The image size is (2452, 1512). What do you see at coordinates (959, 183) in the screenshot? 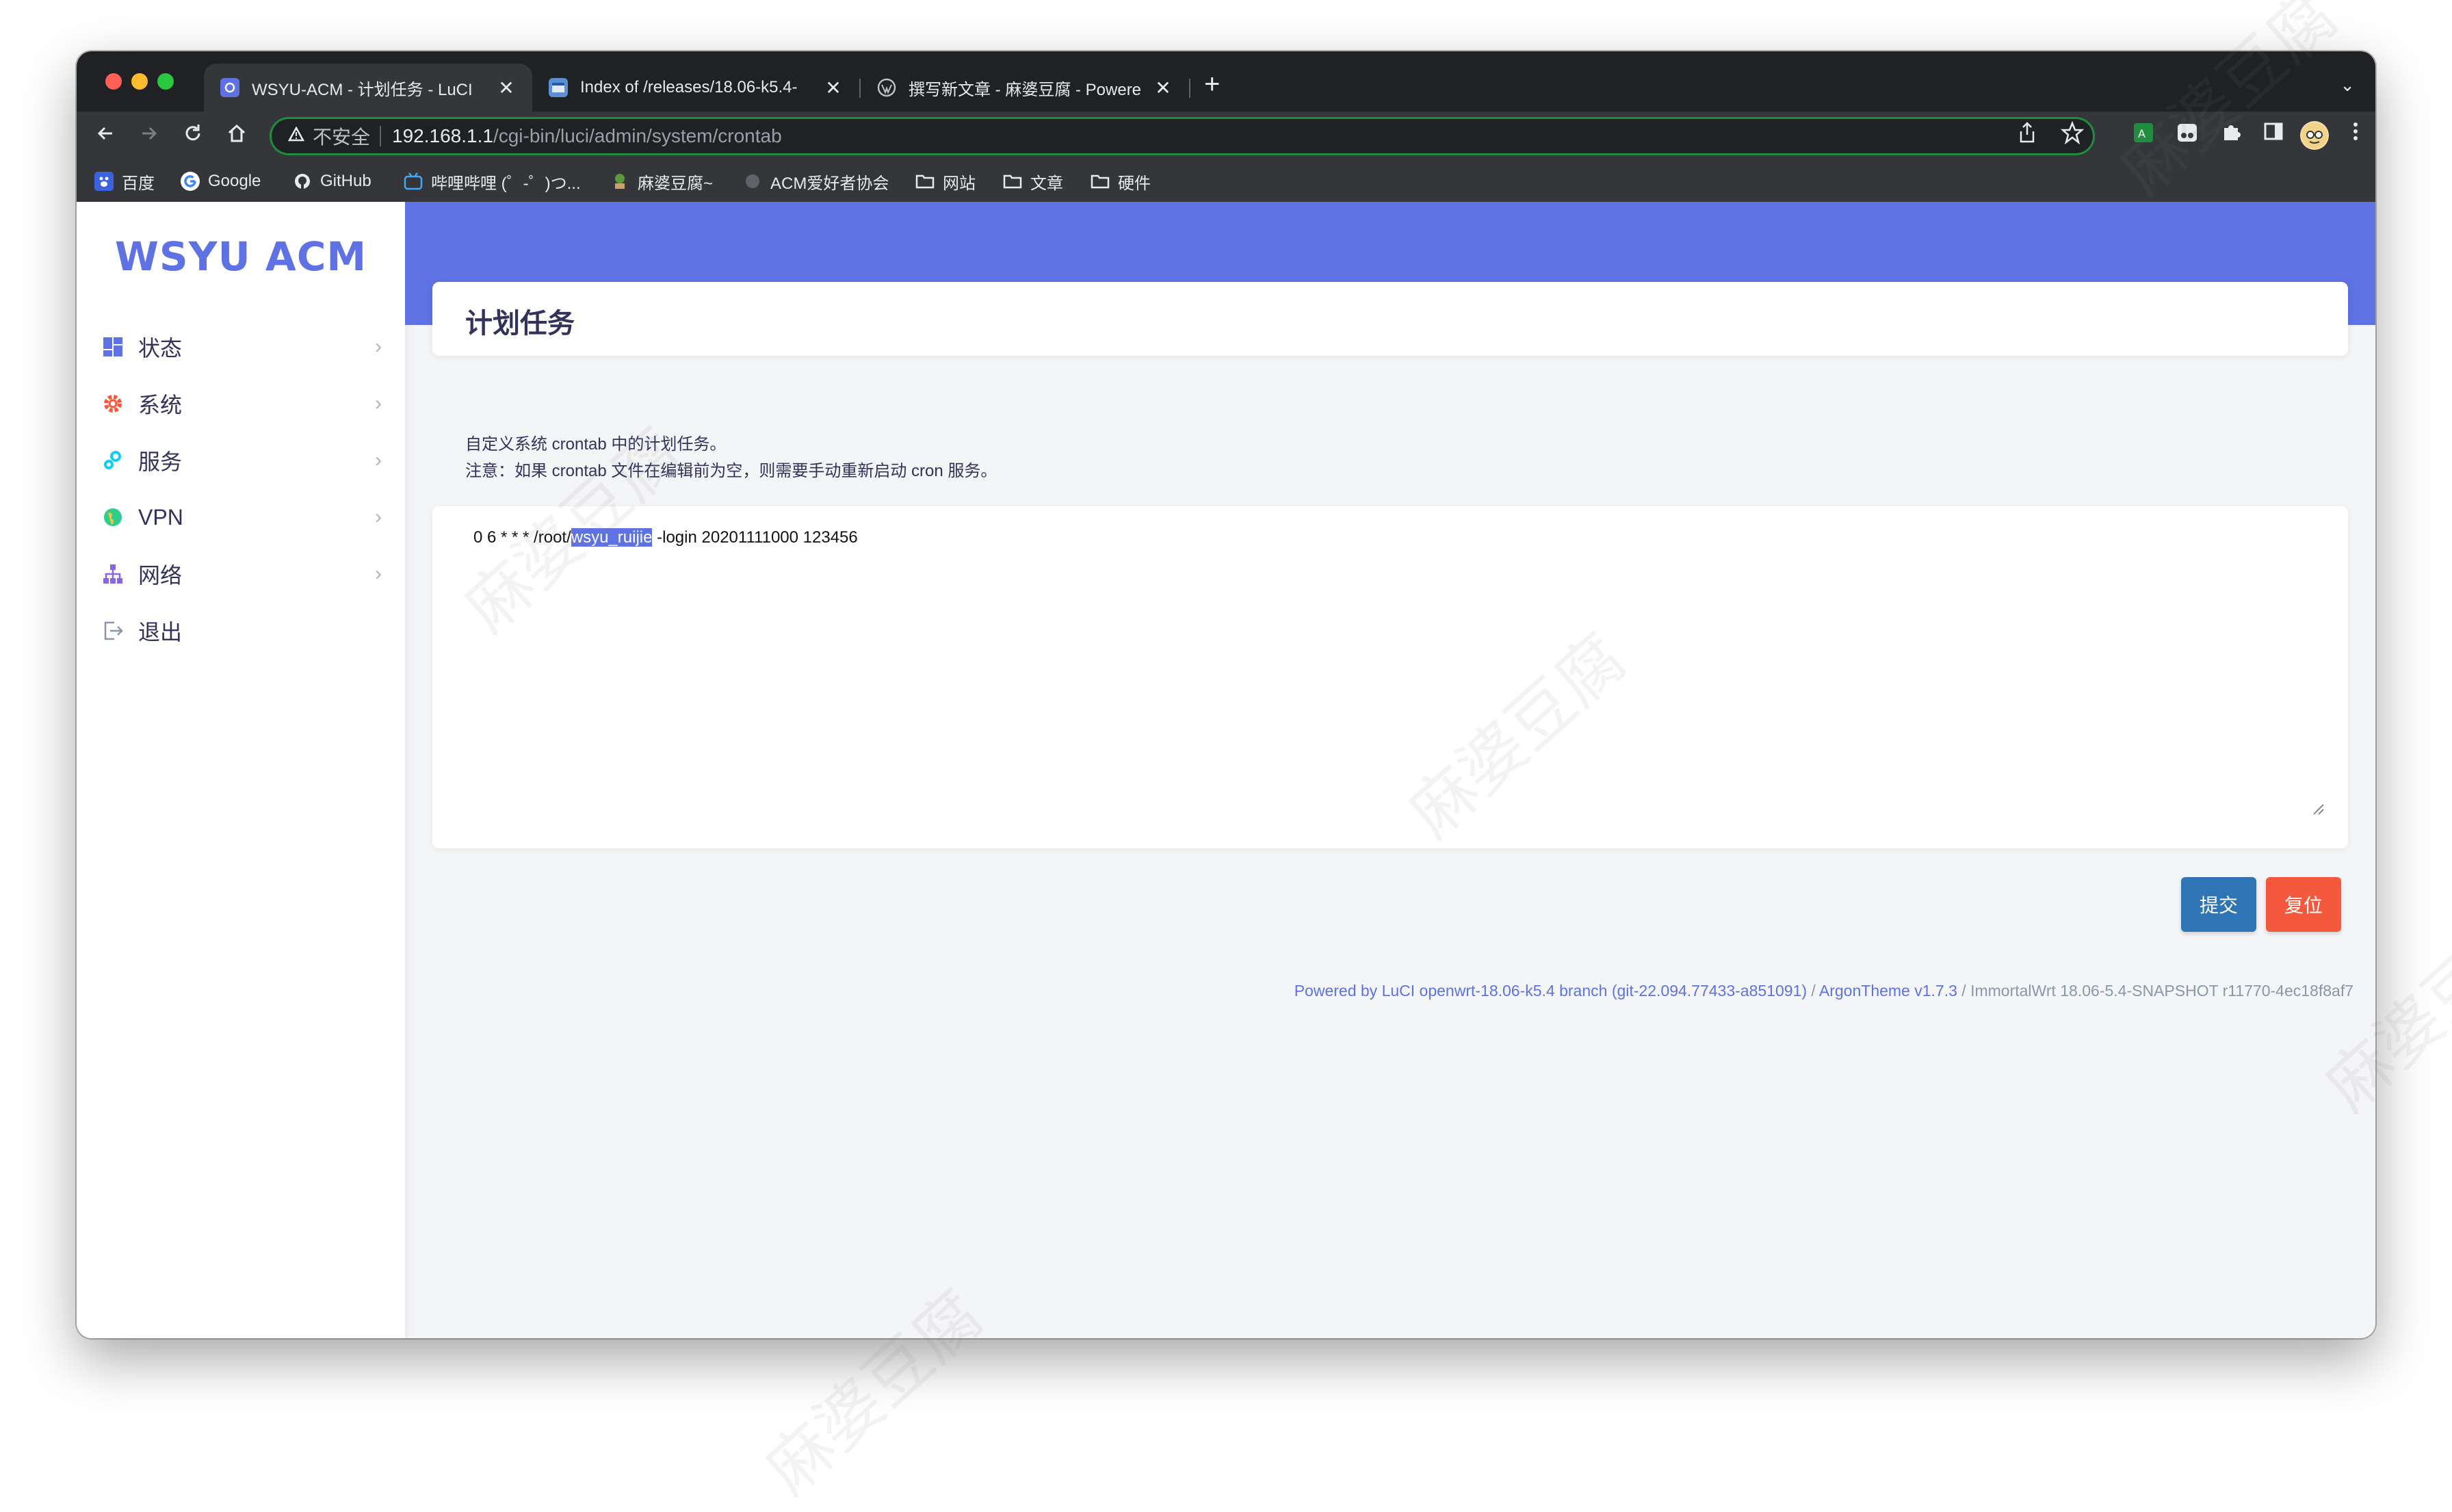
I see `bookmark-label: 网站` at bounding box center [959, 183].